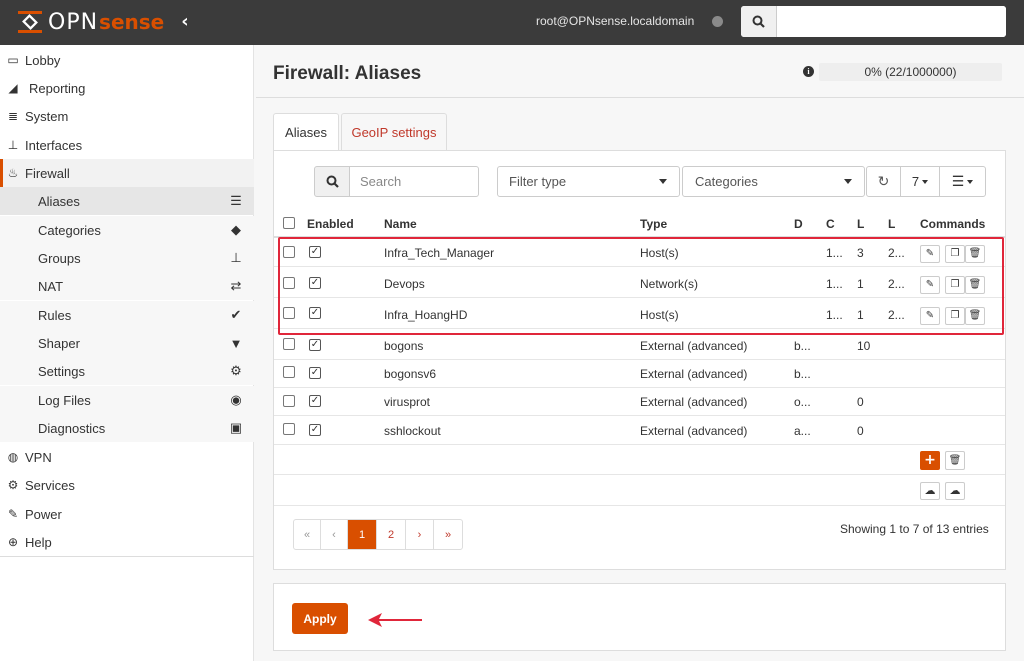 This screenshot has height=661, width=1024. I want to click on sidebar-item-system: ≣ System, so click(127, 116).